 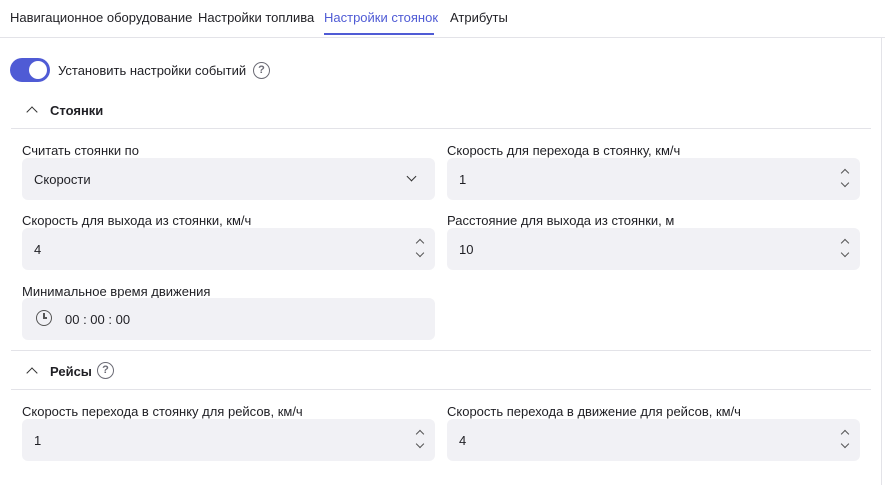 What do you see at coordinates (261, 70) in the screenshot?
I see `events-help-icon: ?` at bounding box center [261, 70].